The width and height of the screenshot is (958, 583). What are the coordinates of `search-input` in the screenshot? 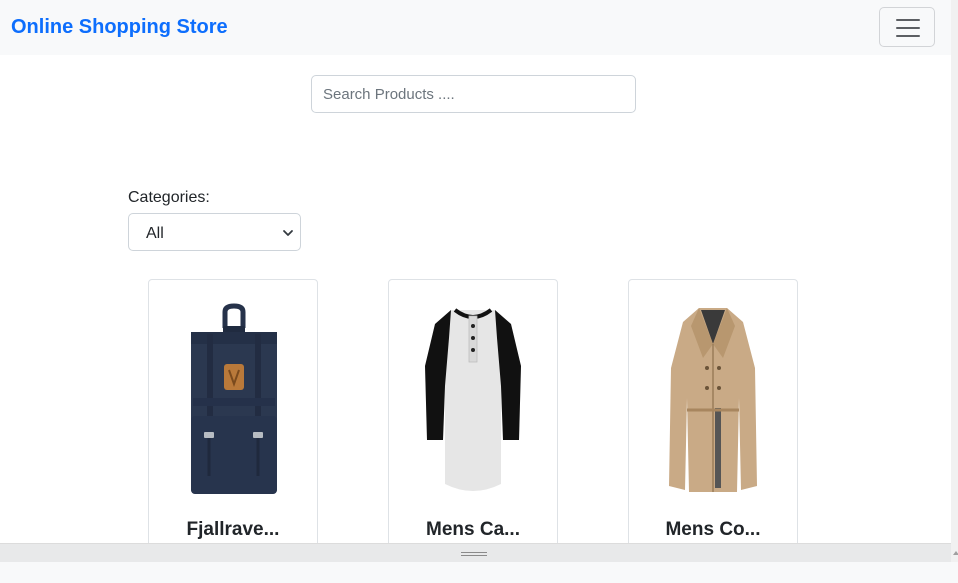 It's located at (473, 94).